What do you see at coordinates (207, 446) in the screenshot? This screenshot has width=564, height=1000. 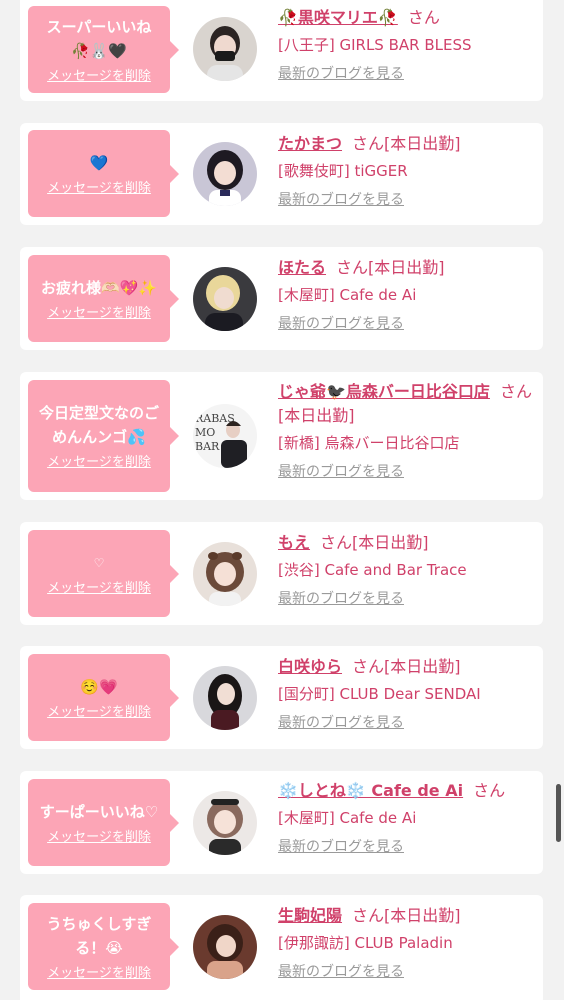 I see `svg-text: BAR` at bounding box center [207, 446].